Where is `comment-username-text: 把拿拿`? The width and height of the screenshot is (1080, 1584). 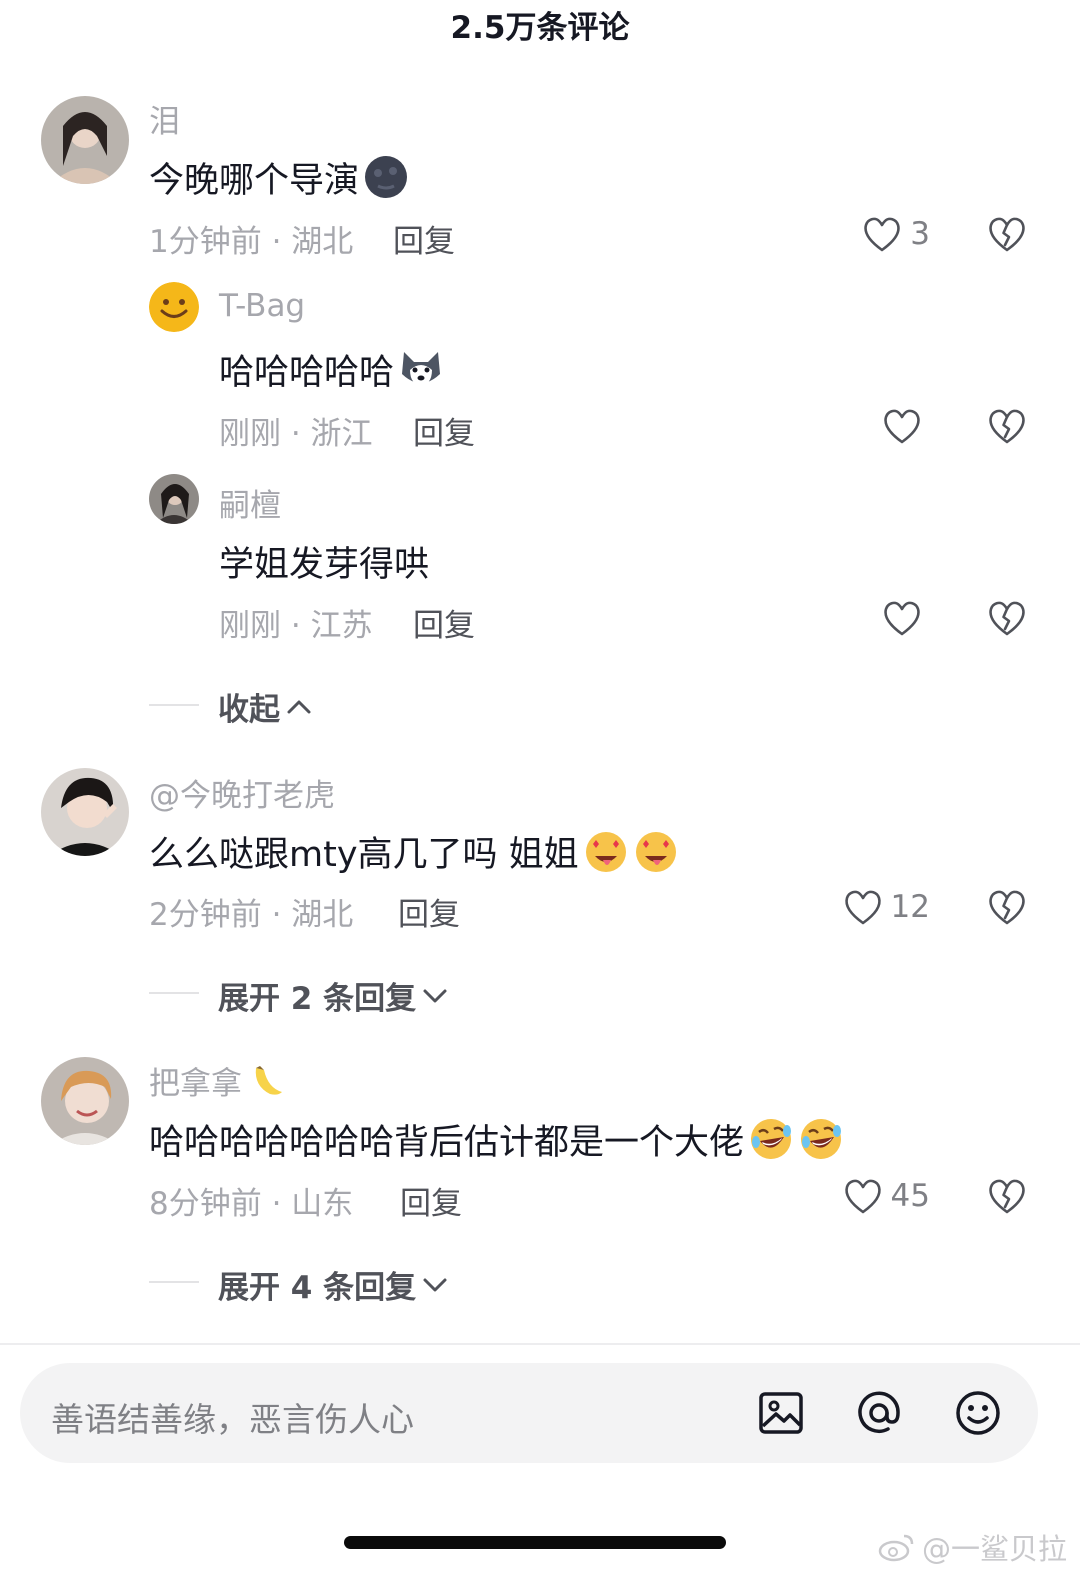 comment-username-text: 把拿拿 is located at coordinates (195, 1084).